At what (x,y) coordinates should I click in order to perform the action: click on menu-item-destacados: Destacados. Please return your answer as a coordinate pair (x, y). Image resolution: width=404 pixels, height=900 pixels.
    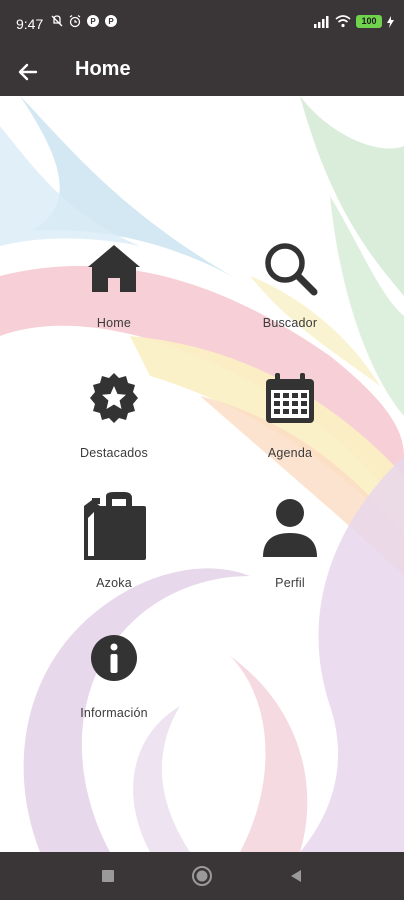
    Looking at the image, I should click on (114, 417).